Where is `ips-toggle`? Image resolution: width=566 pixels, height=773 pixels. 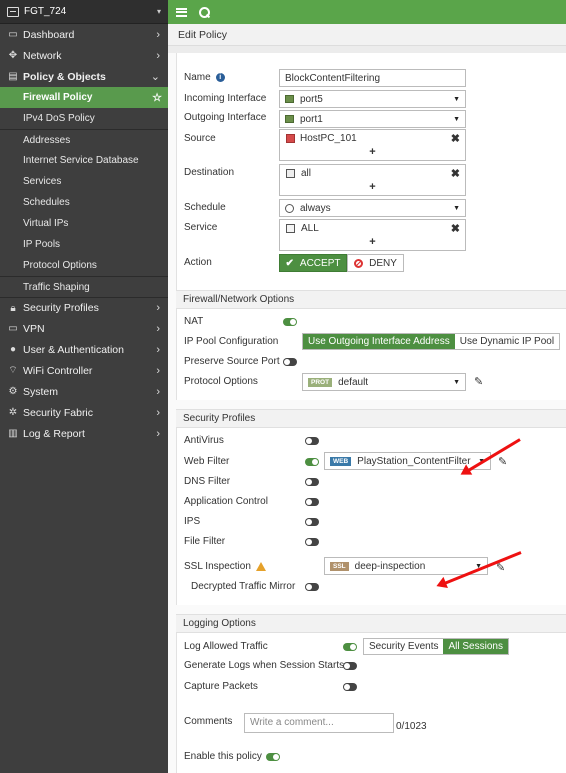 ips-toggle is located at coordinates (312, 522).